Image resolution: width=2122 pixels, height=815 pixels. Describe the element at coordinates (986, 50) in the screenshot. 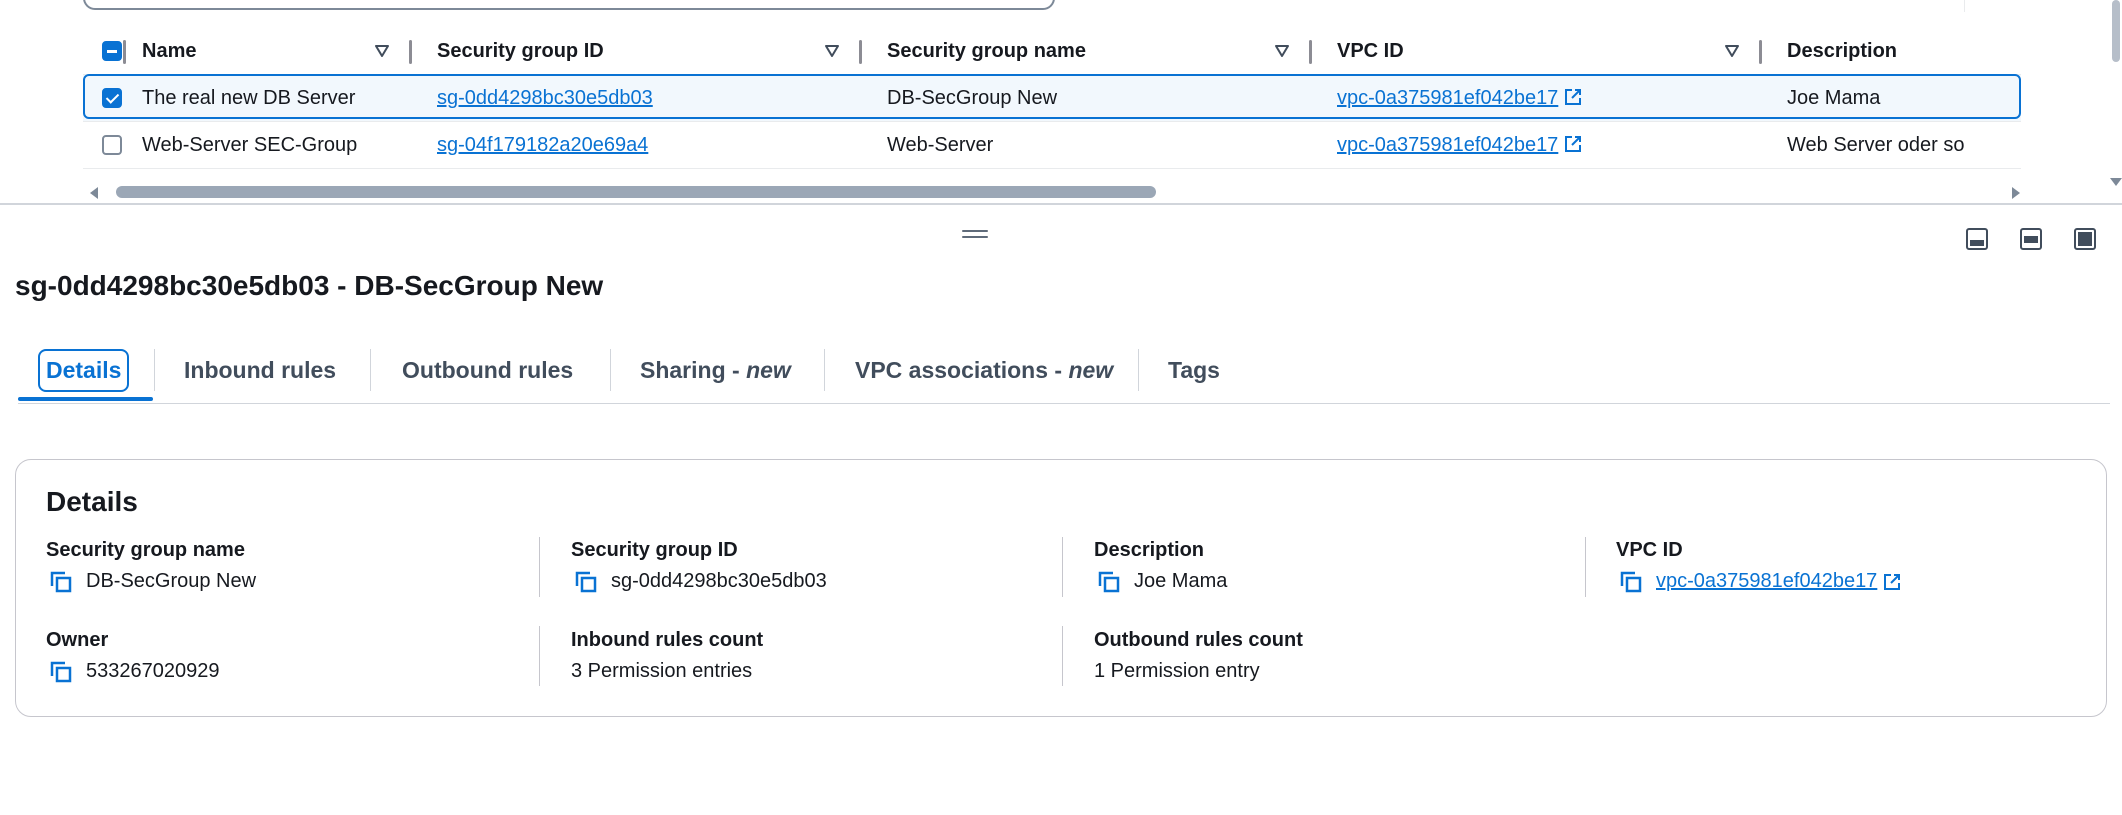

I see `column-header-label: Security group name` at that location.